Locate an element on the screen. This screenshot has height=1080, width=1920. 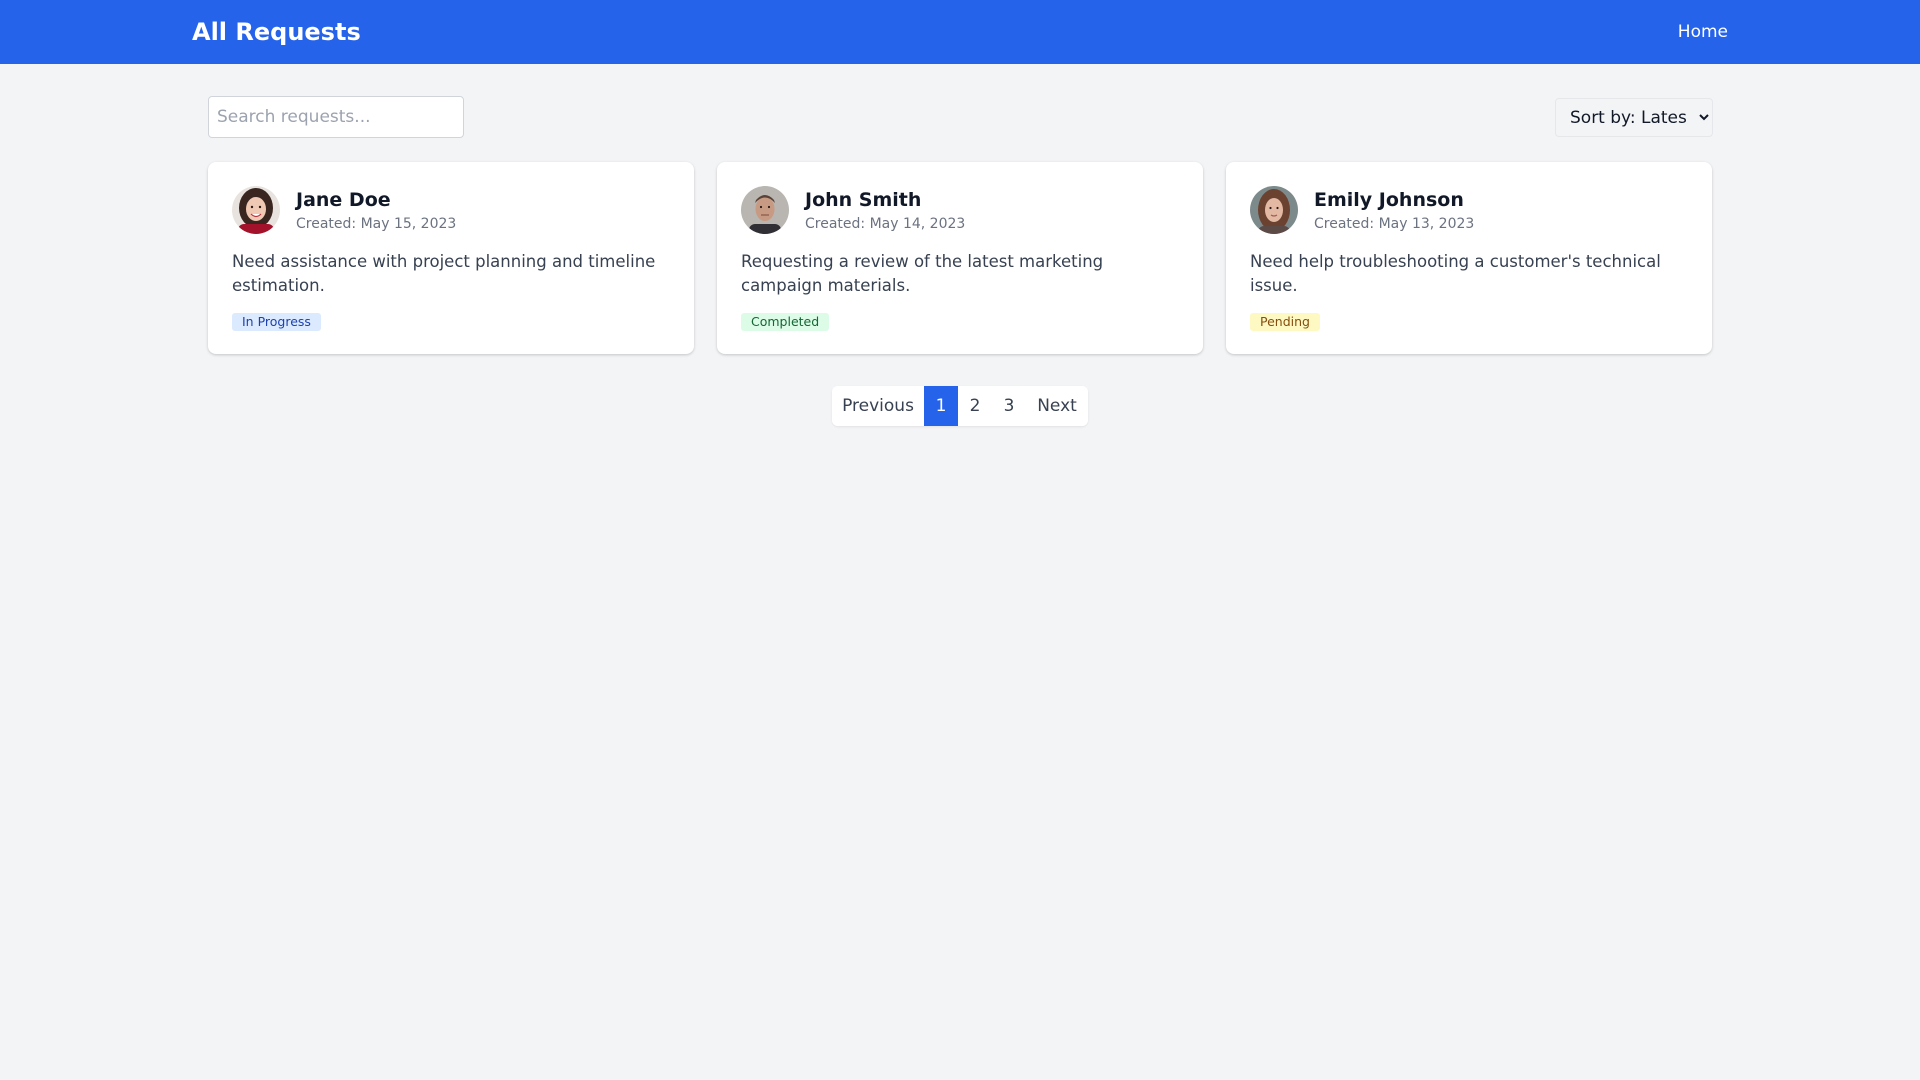
home-link: Home is located at coordinates (1703, 32).